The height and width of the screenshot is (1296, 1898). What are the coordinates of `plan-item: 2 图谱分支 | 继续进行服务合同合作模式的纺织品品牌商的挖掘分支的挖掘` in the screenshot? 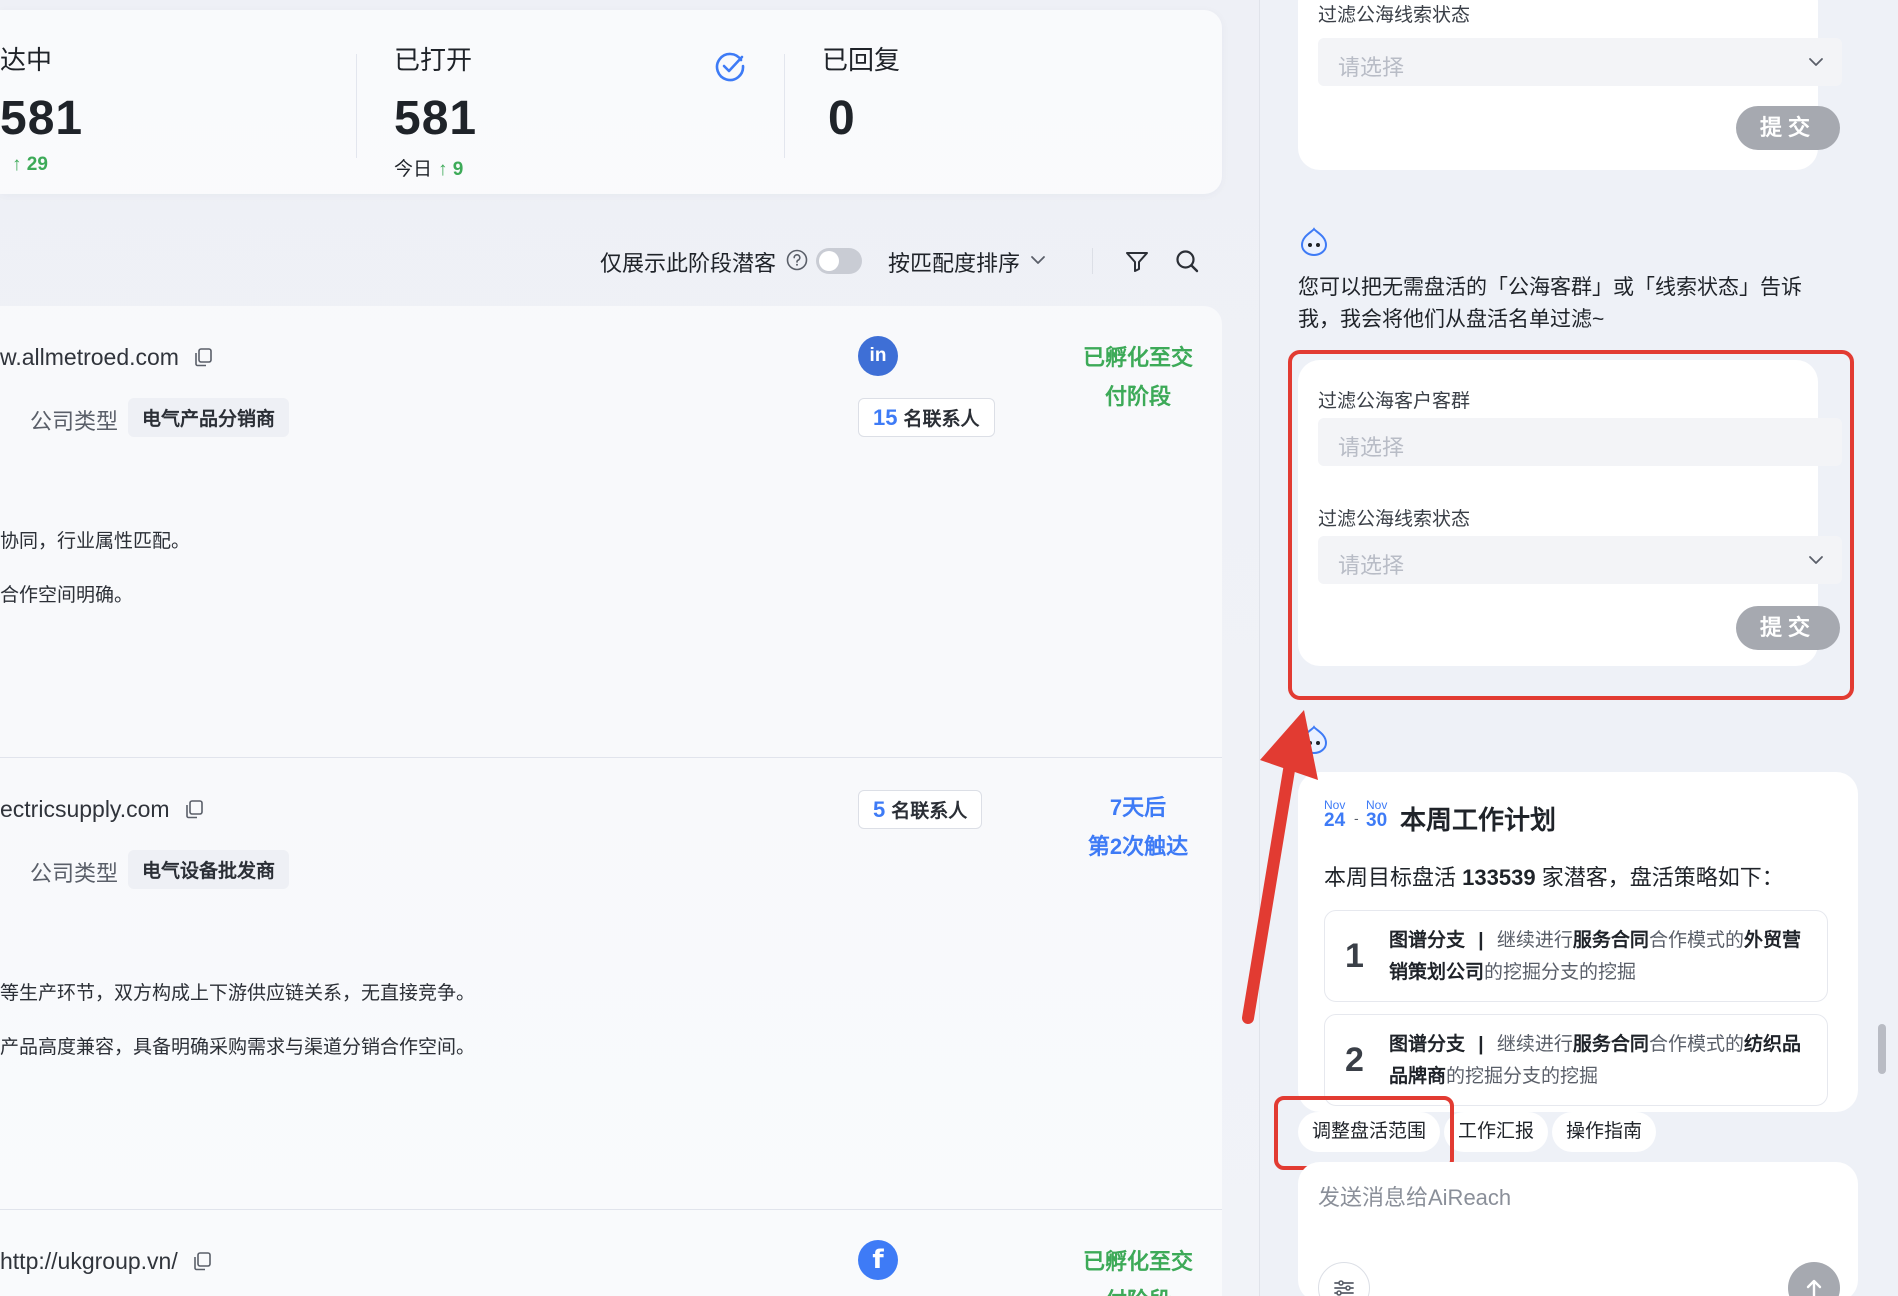 It's located at (1576, 1060).